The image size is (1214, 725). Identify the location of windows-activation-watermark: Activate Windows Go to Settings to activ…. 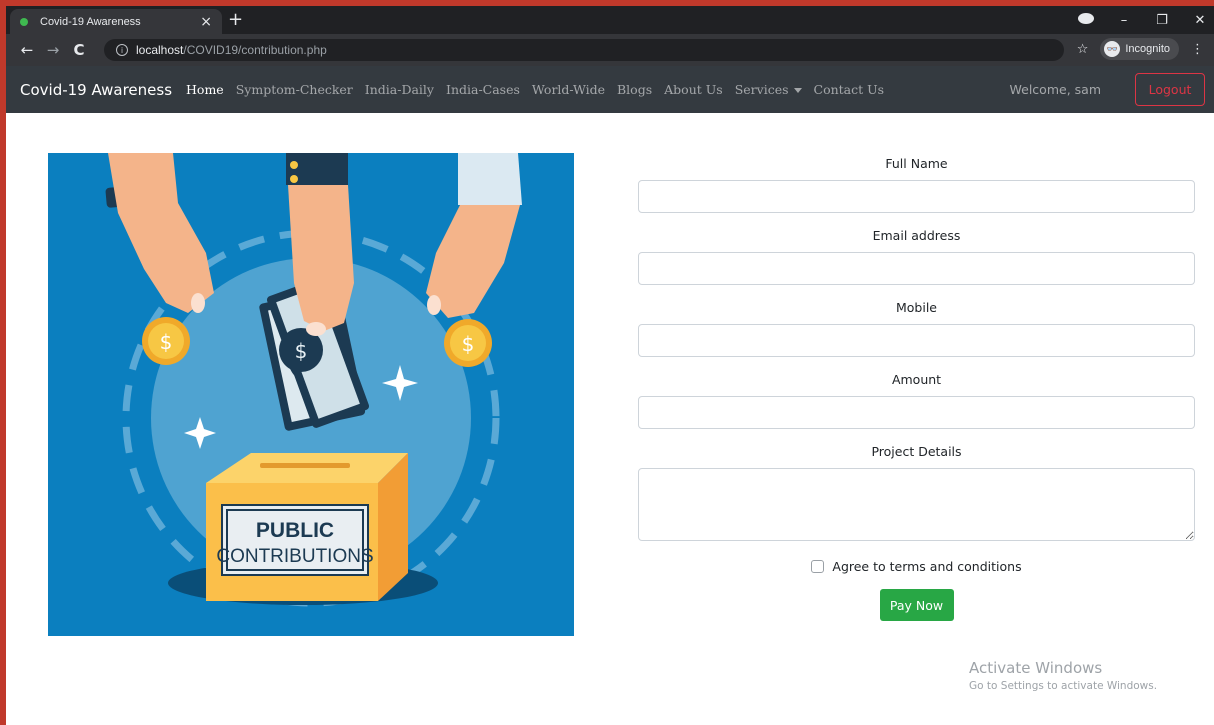
(1063, 675).